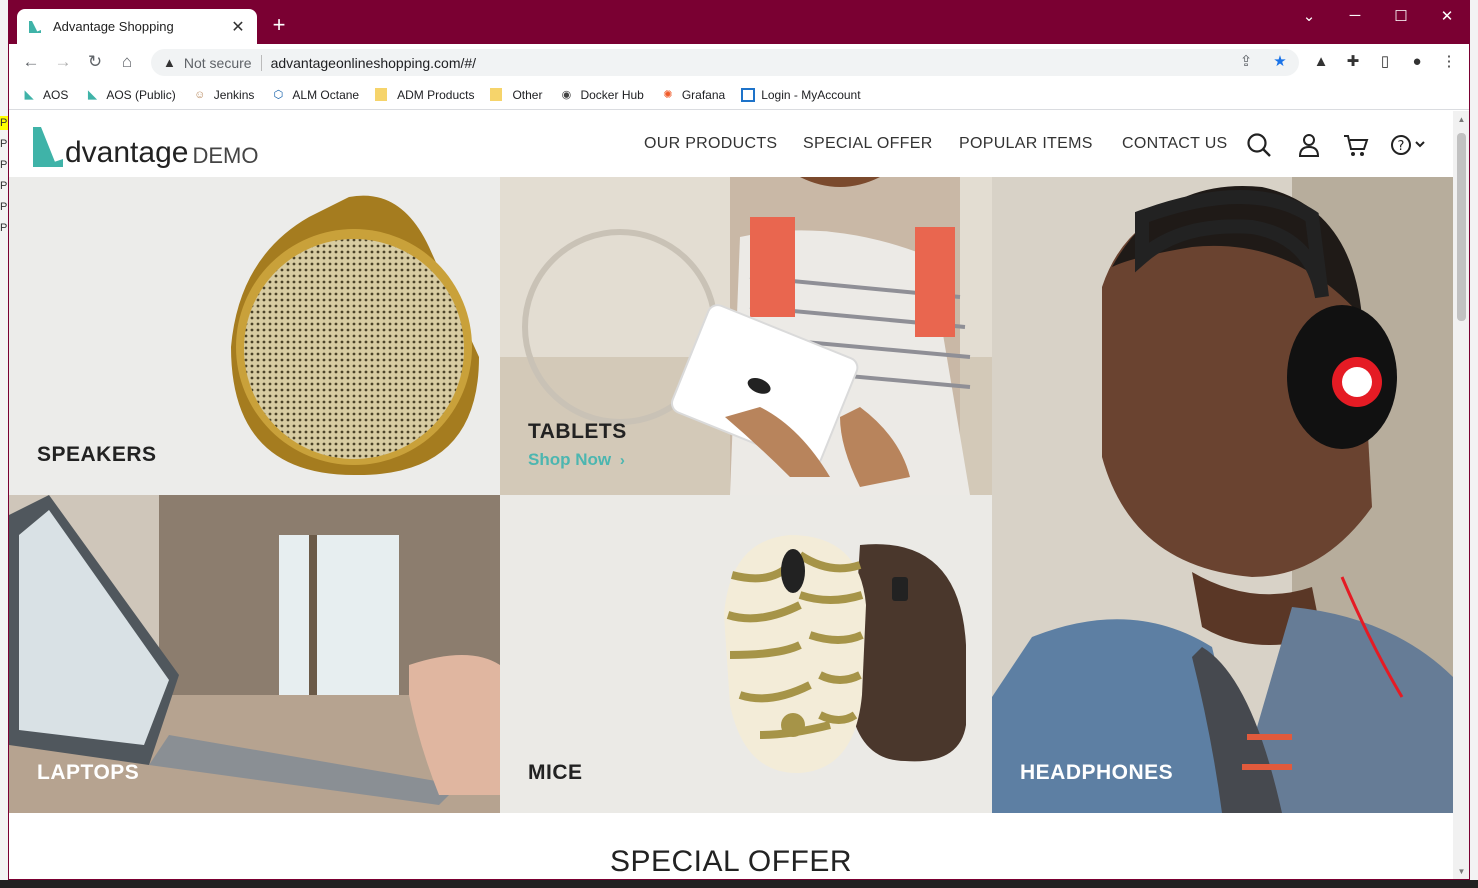 This screenshot has height=888, width=1478. I want to click on bookmark-item: ✺ Grafana, so click(692, 95).